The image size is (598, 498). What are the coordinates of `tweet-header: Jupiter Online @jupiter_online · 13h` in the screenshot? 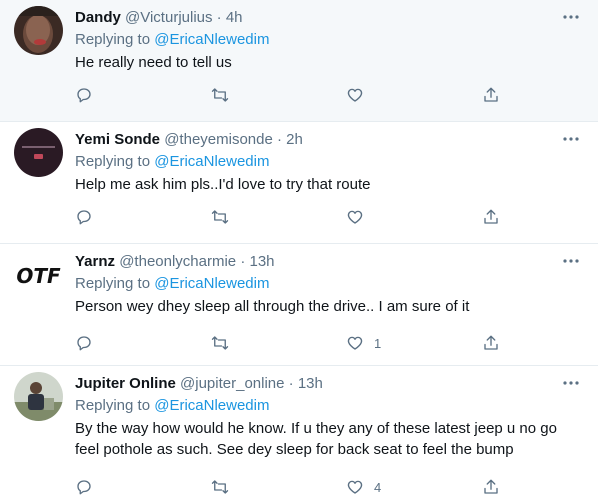 It's located at (329, 384).